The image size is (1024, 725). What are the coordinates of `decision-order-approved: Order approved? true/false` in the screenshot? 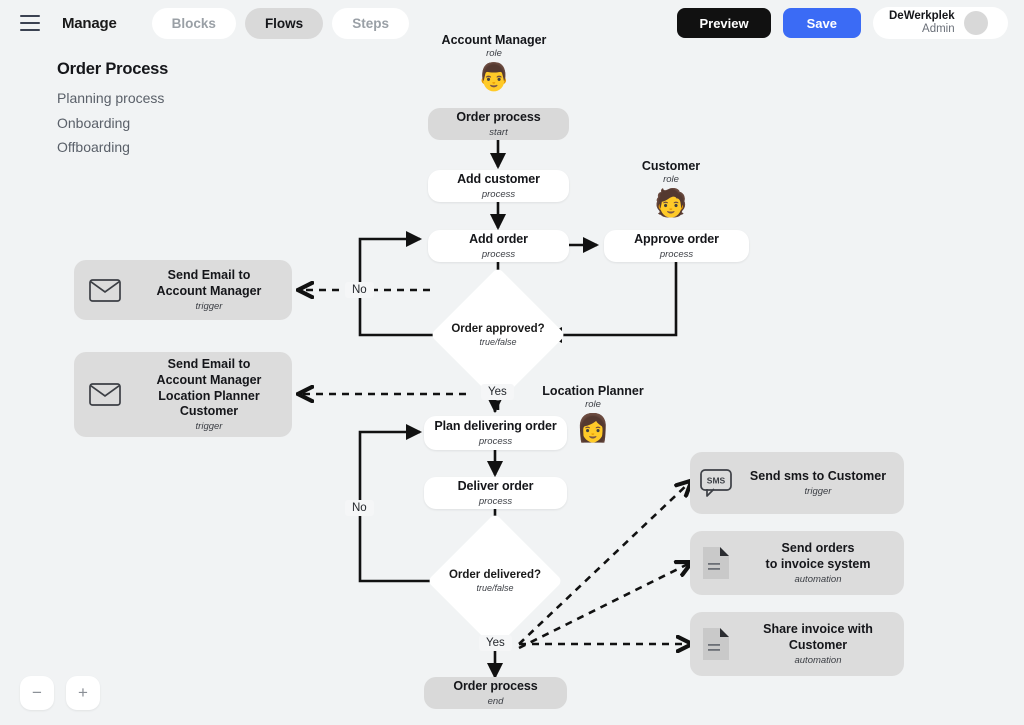 It's located at (498, 335).